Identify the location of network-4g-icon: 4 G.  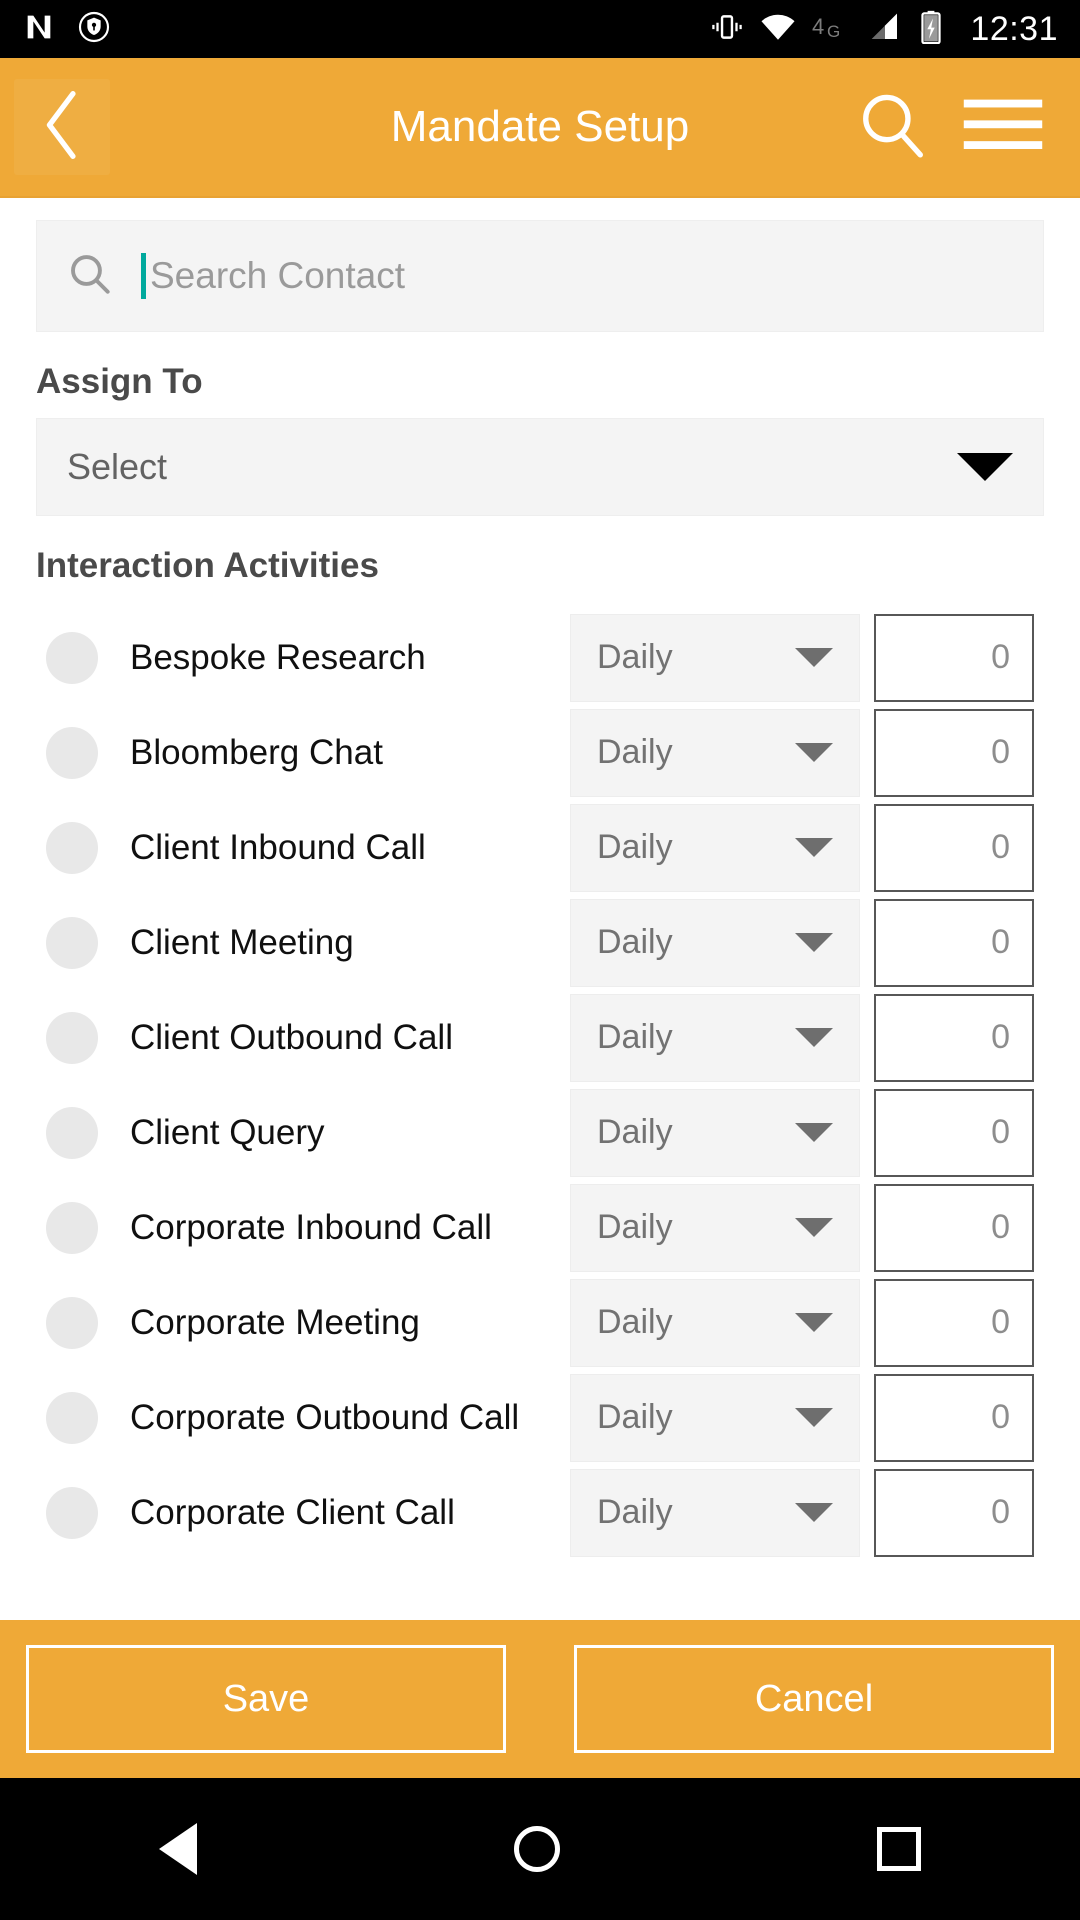
(832, 29).